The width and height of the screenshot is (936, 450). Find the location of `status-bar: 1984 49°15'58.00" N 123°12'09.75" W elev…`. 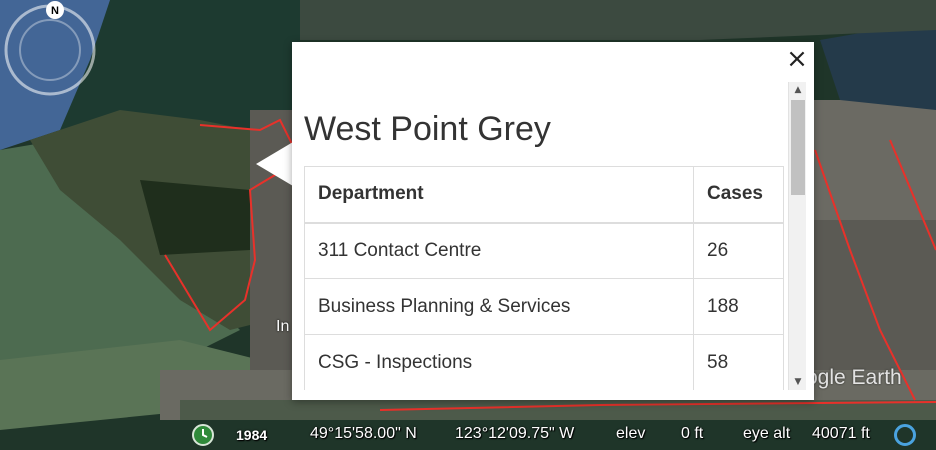

status-bar: 1984 49°15'58.00" N 123°12'09.75" W elev… is located at coordinates (468, 435).